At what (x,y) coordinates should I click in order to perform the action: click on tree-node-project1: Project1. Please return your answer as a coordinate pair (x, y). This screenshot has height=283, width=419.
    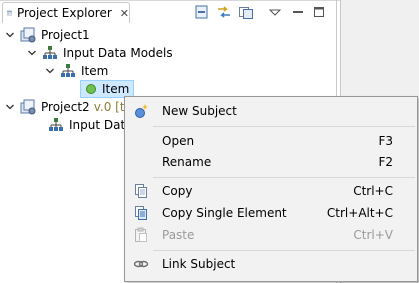
    Looking at the image, I should click on (47, 35).